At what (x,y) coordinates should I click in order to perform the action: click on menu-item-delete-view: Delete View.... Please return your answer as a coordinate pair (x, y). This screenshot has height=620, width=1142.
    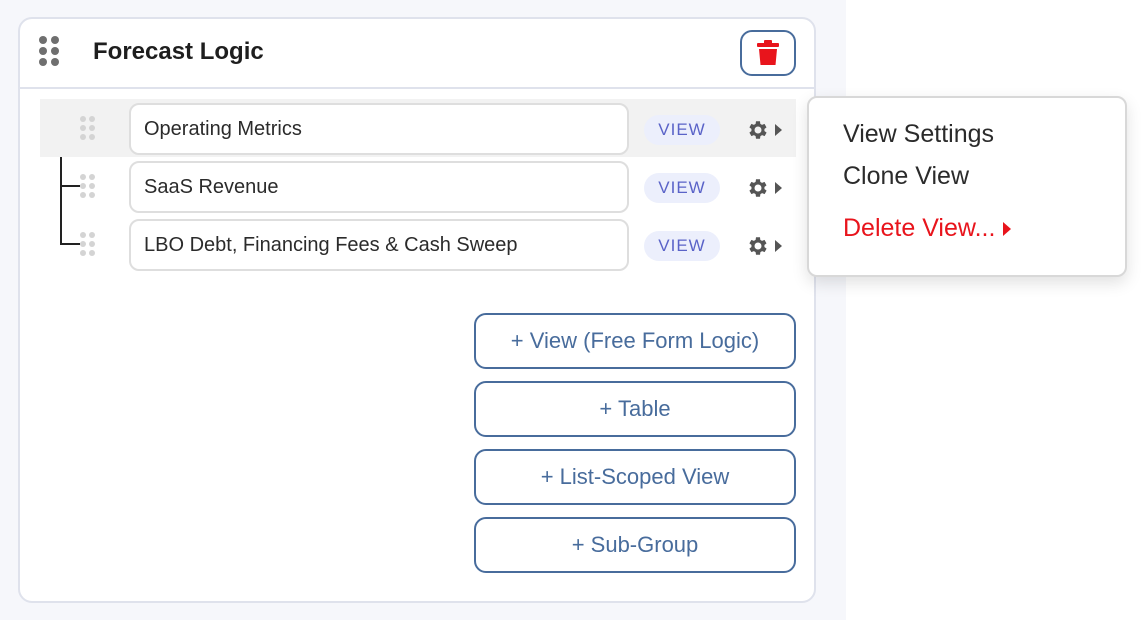
    Looking at the image, I should click on (927, 228).